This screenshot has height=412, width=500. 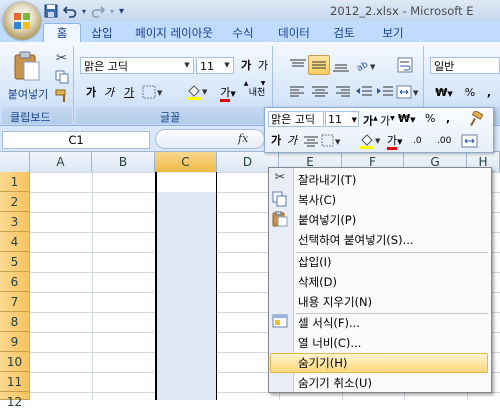 What do you see at coordinates (98, 11) in the screenshot?
I see `redo-icon` at bounding box center [98, 11].